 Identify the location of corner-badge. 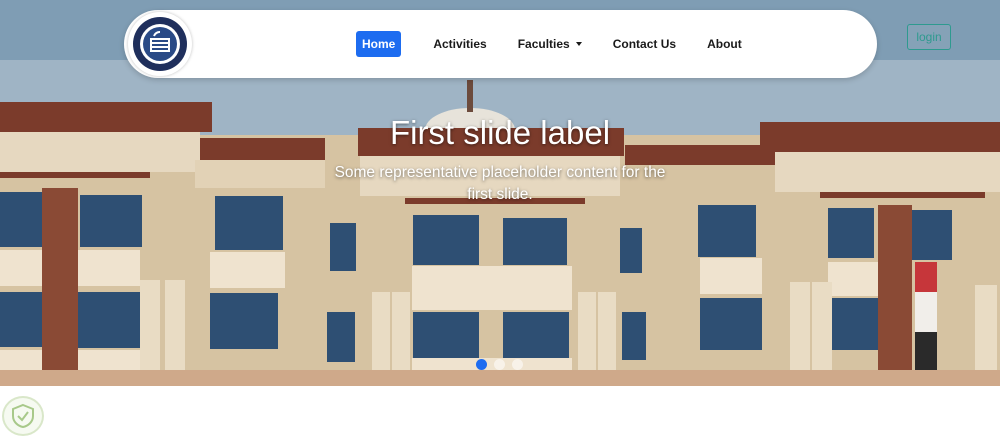
(23, 416).